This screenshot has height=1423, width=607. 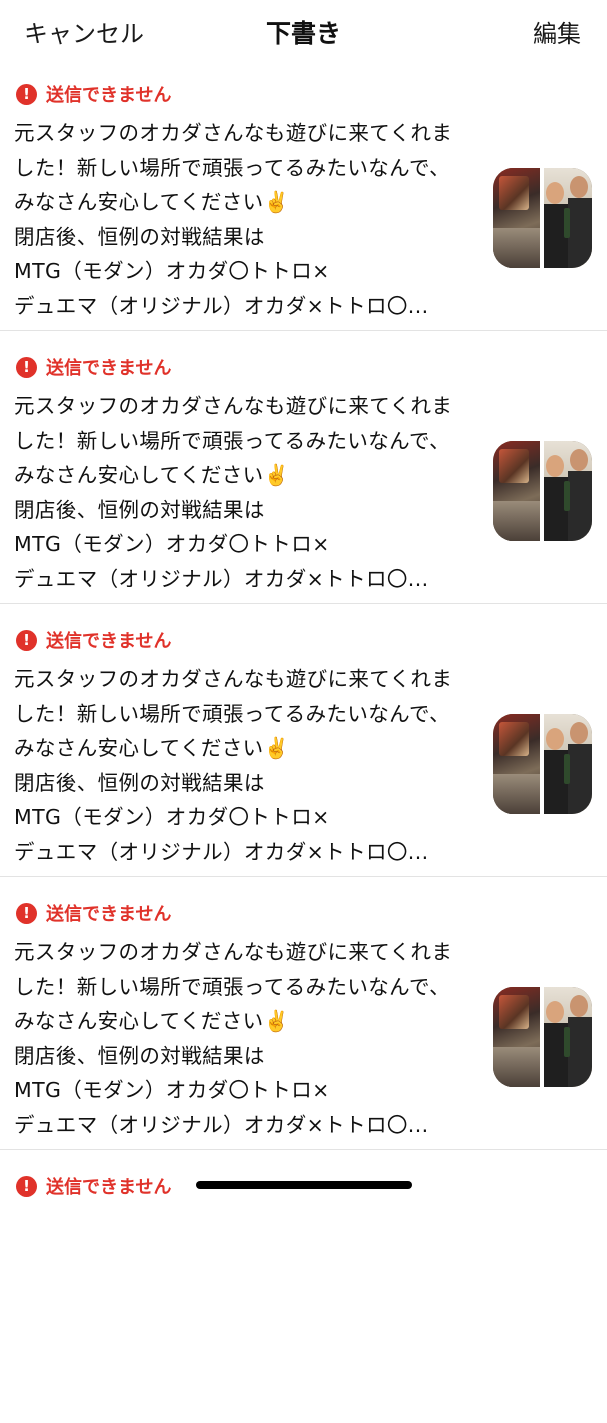 I want to click on cancel-button: キャンセル, so click(x=84, y=31).